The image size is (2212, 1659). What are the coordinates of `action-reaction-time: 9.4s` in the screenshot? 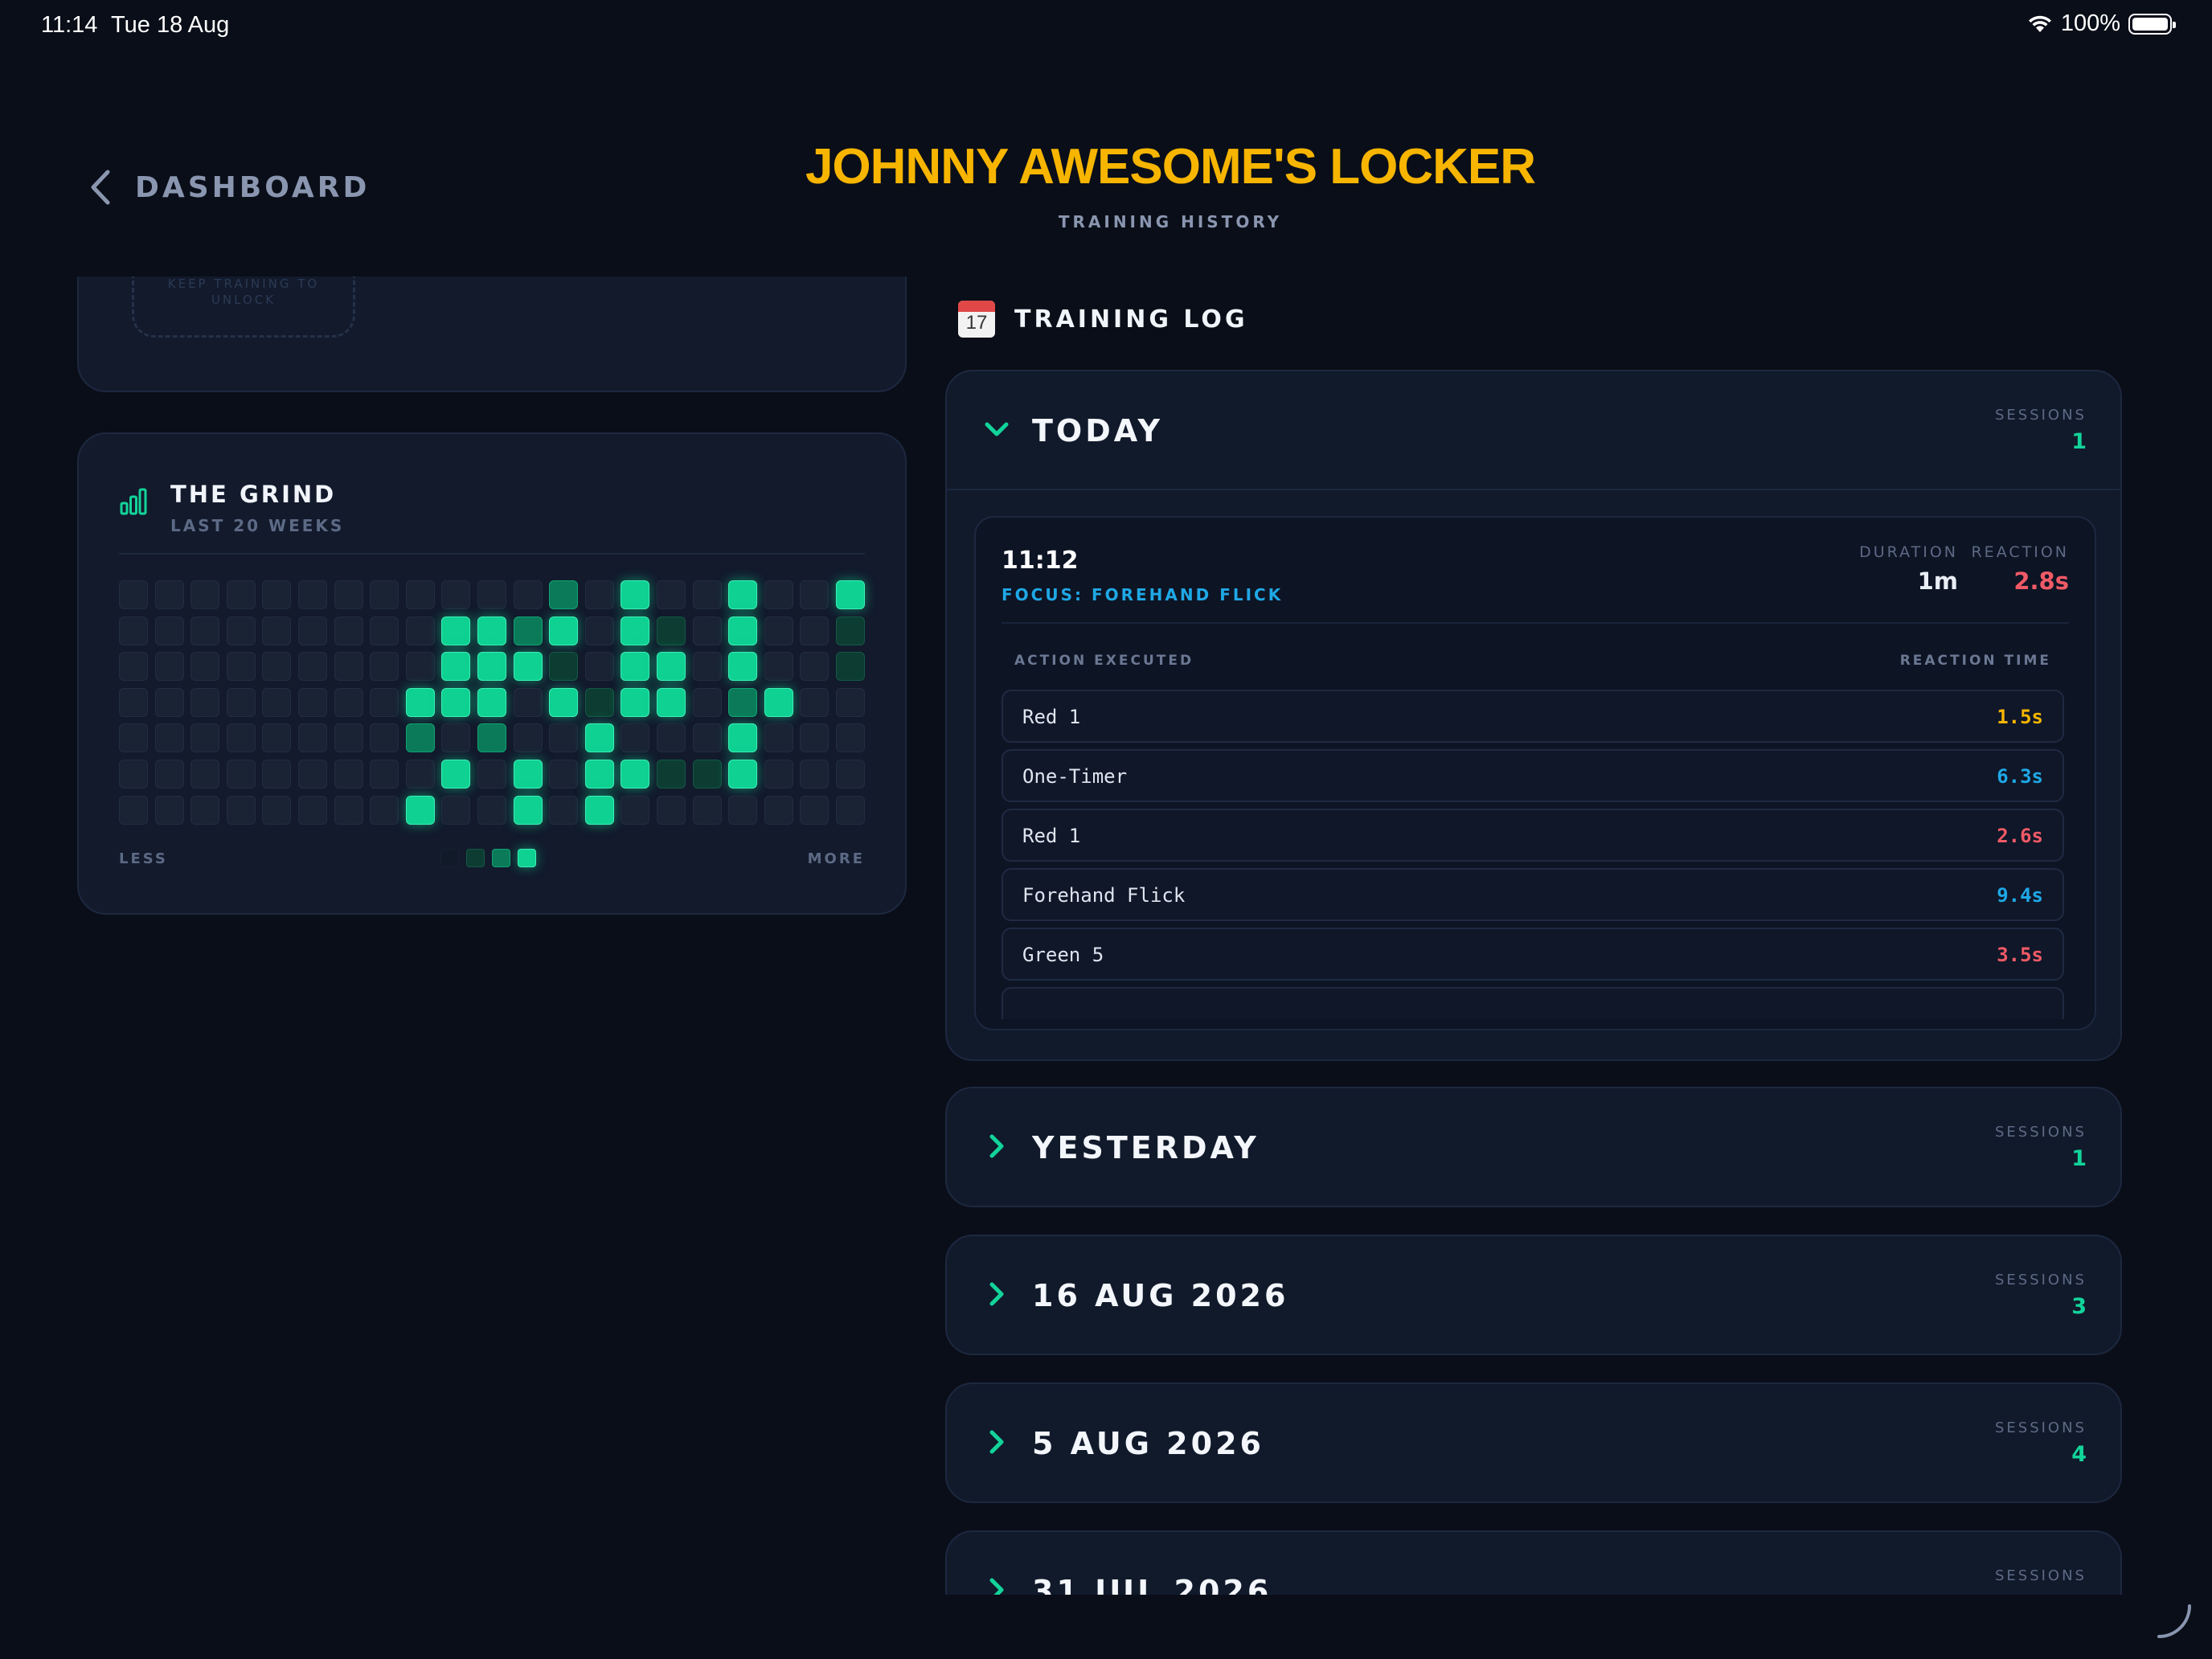 It's located at (2020, 895).